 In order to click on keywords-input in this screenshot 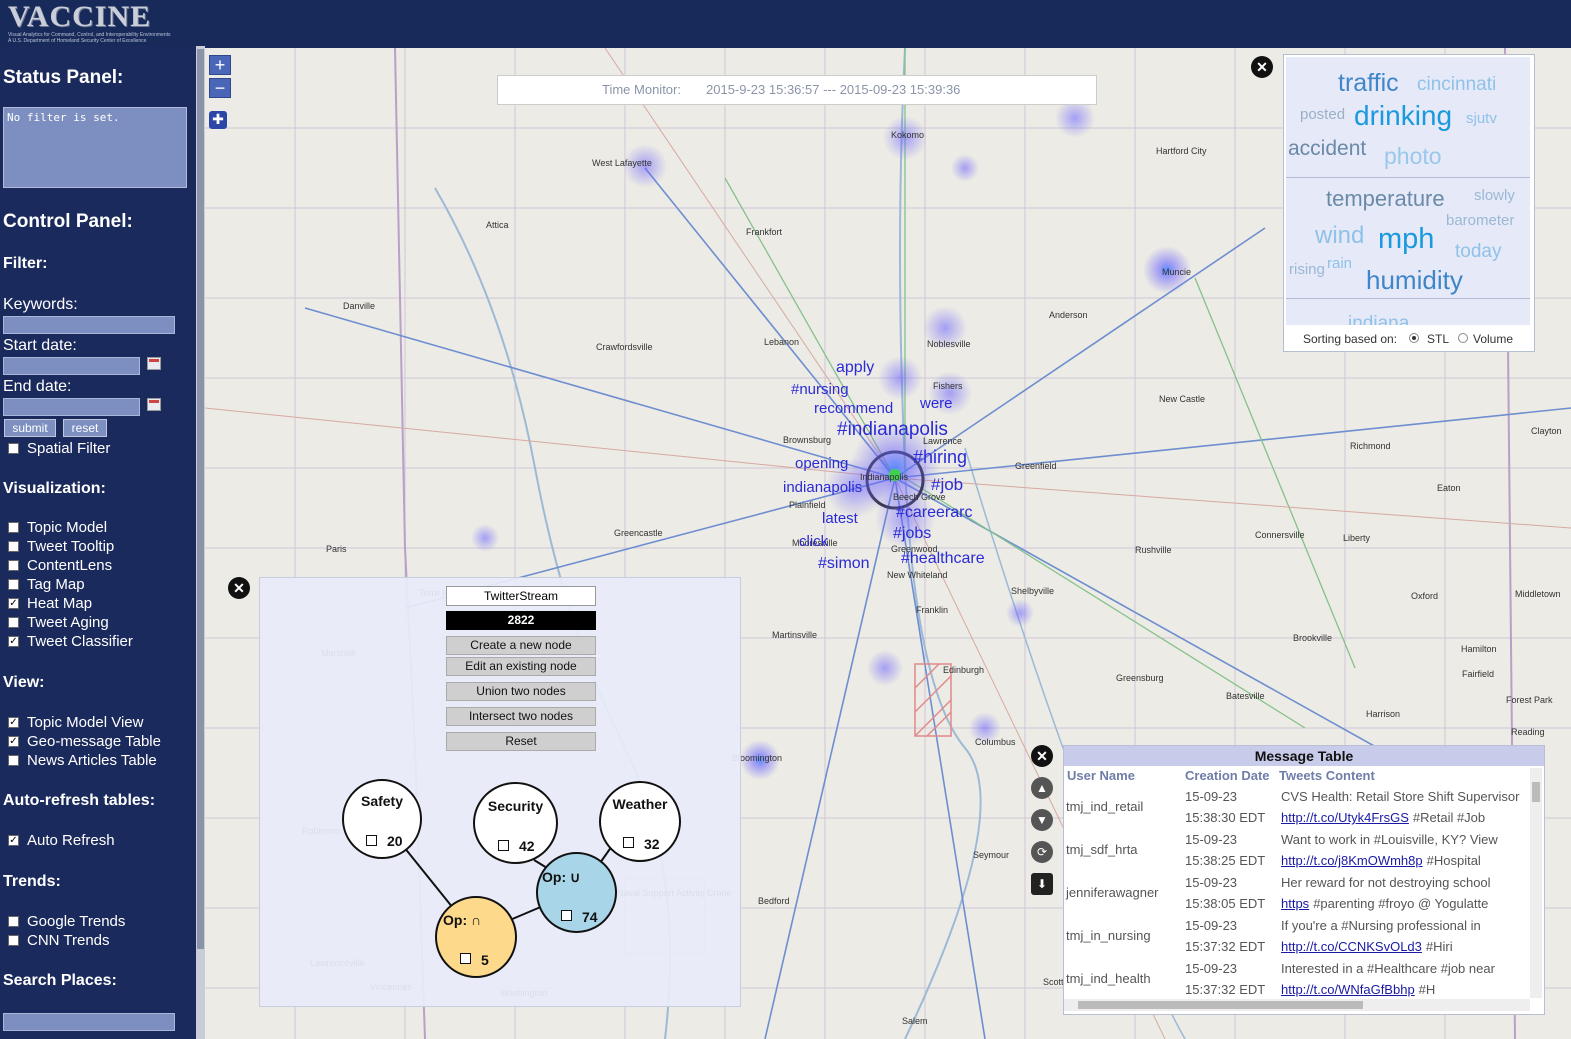, I will do `click(89, 325)`.